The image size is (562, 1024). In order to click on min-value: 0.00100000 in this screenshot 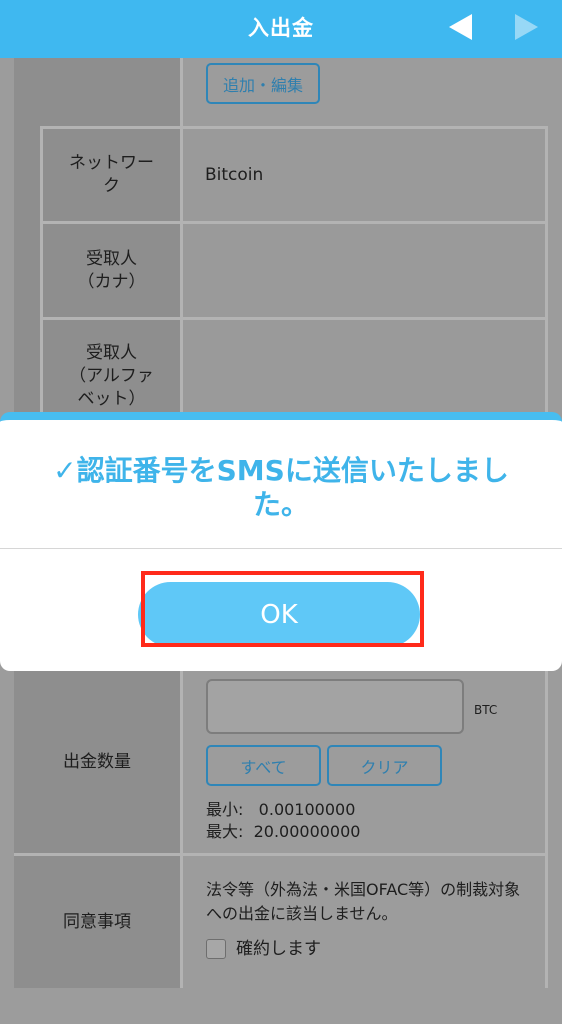, I will do `click(307, 809)`.